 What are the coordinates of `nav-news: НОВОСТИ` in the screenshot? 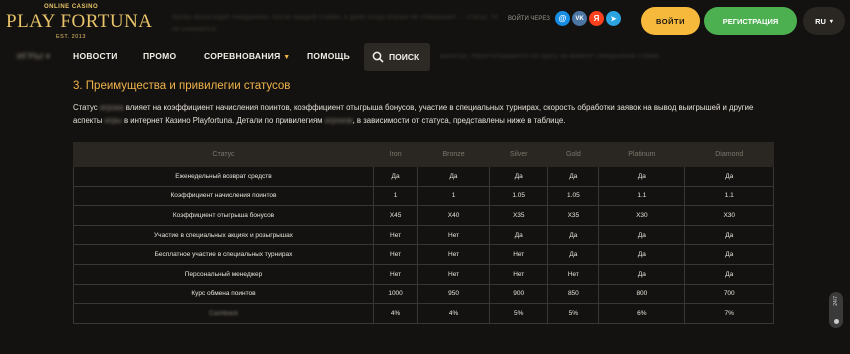 It's located at (95, 56).